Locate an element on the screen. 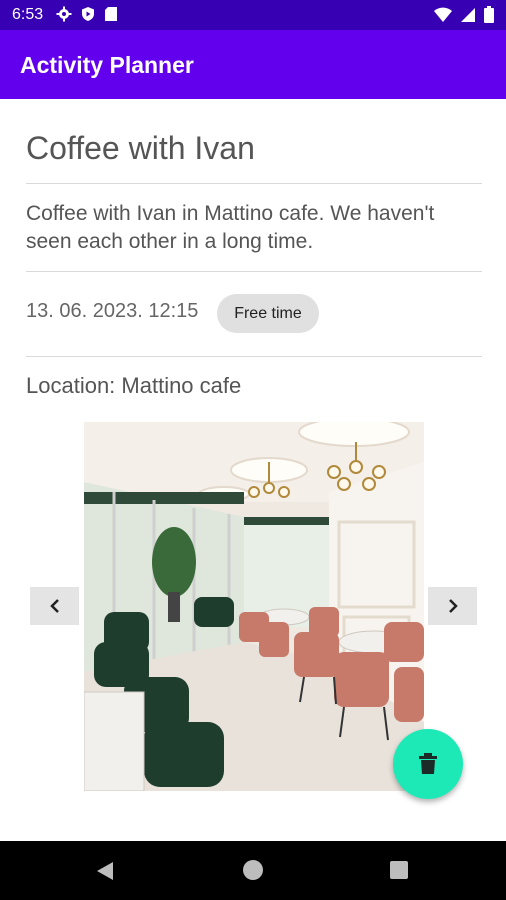 This screenshot has width=506, height=900. previous-image-button is located at coordinates (54, 606).